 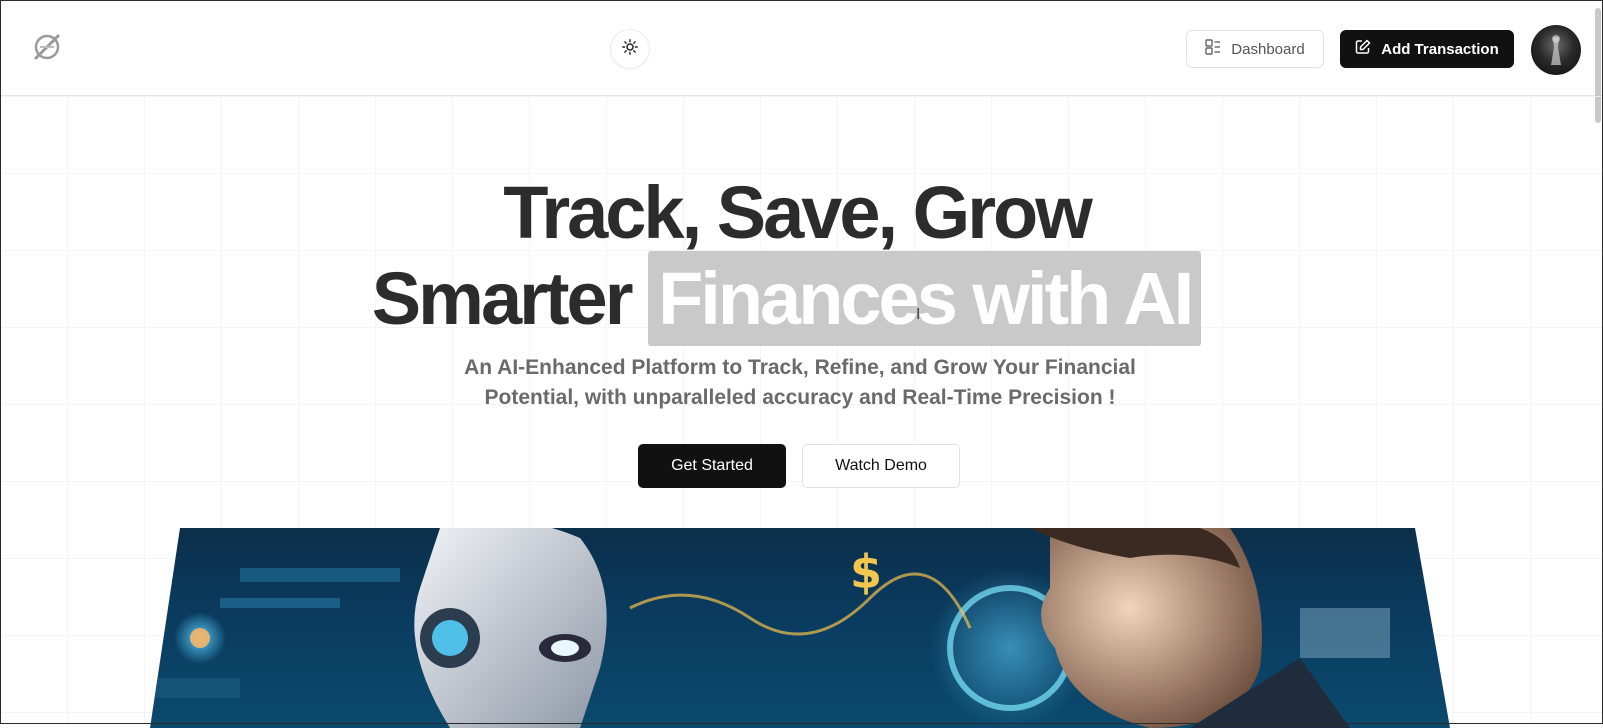 What do you see at coordinates (925, 298) in the screenshot?
I see `hero-title-highlight: Finances with AI` at bounding box center [925, 298].